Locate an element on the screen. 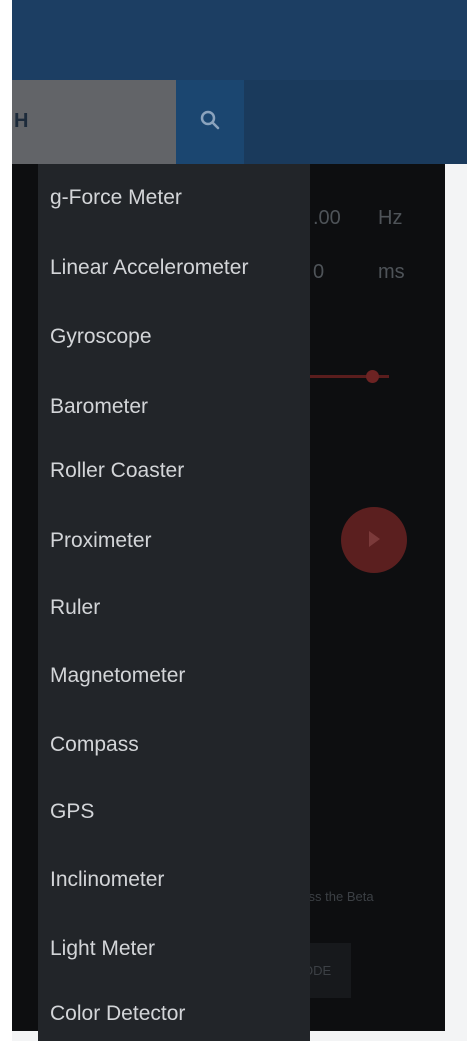 Image resolution: width=467 pixels, height=1041 pixels. drawer-item-compass: Compass is located at coordinates (94, 745).